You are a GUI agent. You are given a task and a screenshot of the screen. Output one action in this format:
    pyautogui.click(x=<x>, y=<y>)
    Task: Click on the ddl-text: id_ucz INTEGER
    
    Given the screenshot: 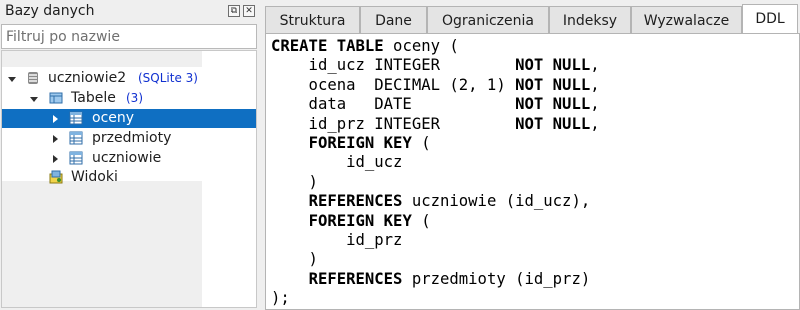 What is the action you would take?
    pyautogui.click(x=393, y=65)
    